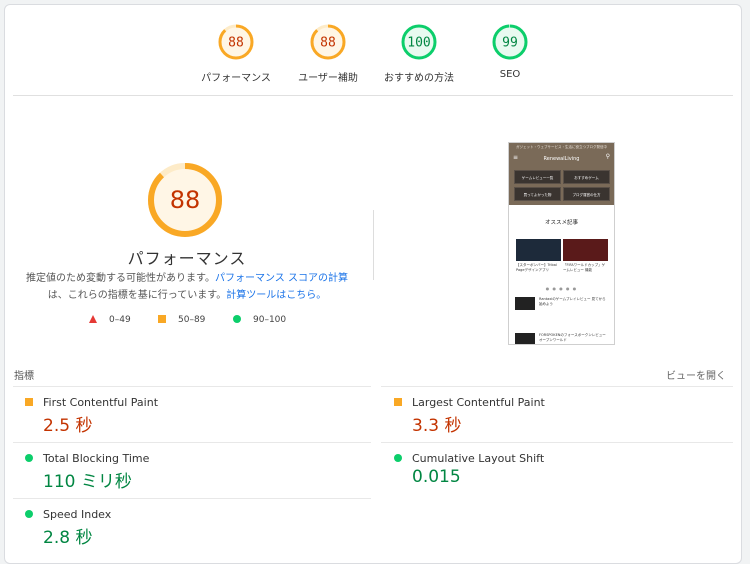  What do you see at coordinates (696, 374) in the screenshot?
I see `expand-view-toggle: ビューを開く` at bounding box center [696, 374].